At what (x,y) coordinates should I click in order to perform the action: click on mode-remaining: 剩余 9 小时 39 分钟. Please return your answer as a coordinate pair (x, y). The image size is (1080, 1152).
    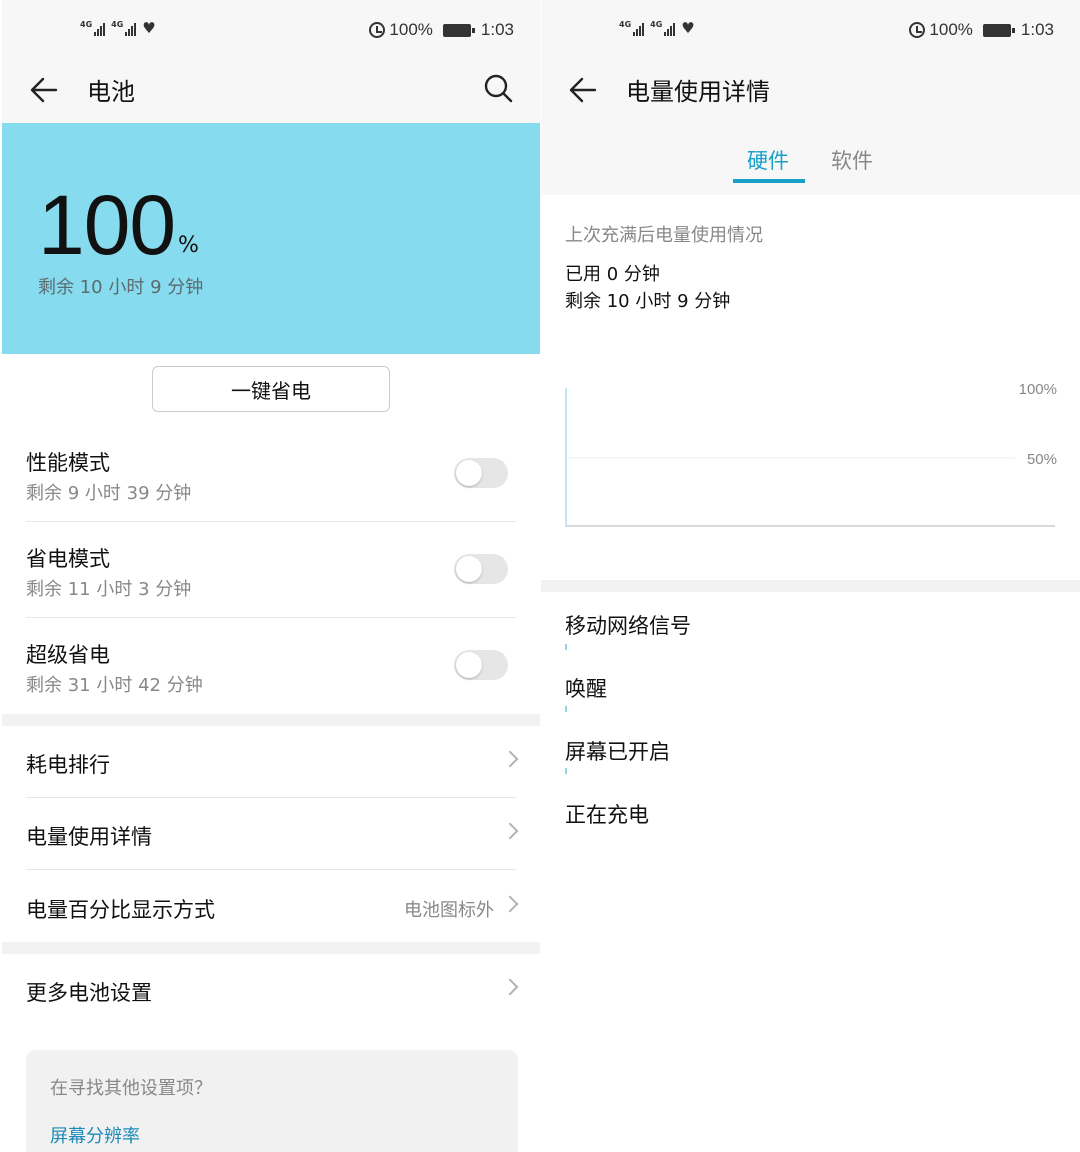
    Looking at the image, I should click on (109, 493).